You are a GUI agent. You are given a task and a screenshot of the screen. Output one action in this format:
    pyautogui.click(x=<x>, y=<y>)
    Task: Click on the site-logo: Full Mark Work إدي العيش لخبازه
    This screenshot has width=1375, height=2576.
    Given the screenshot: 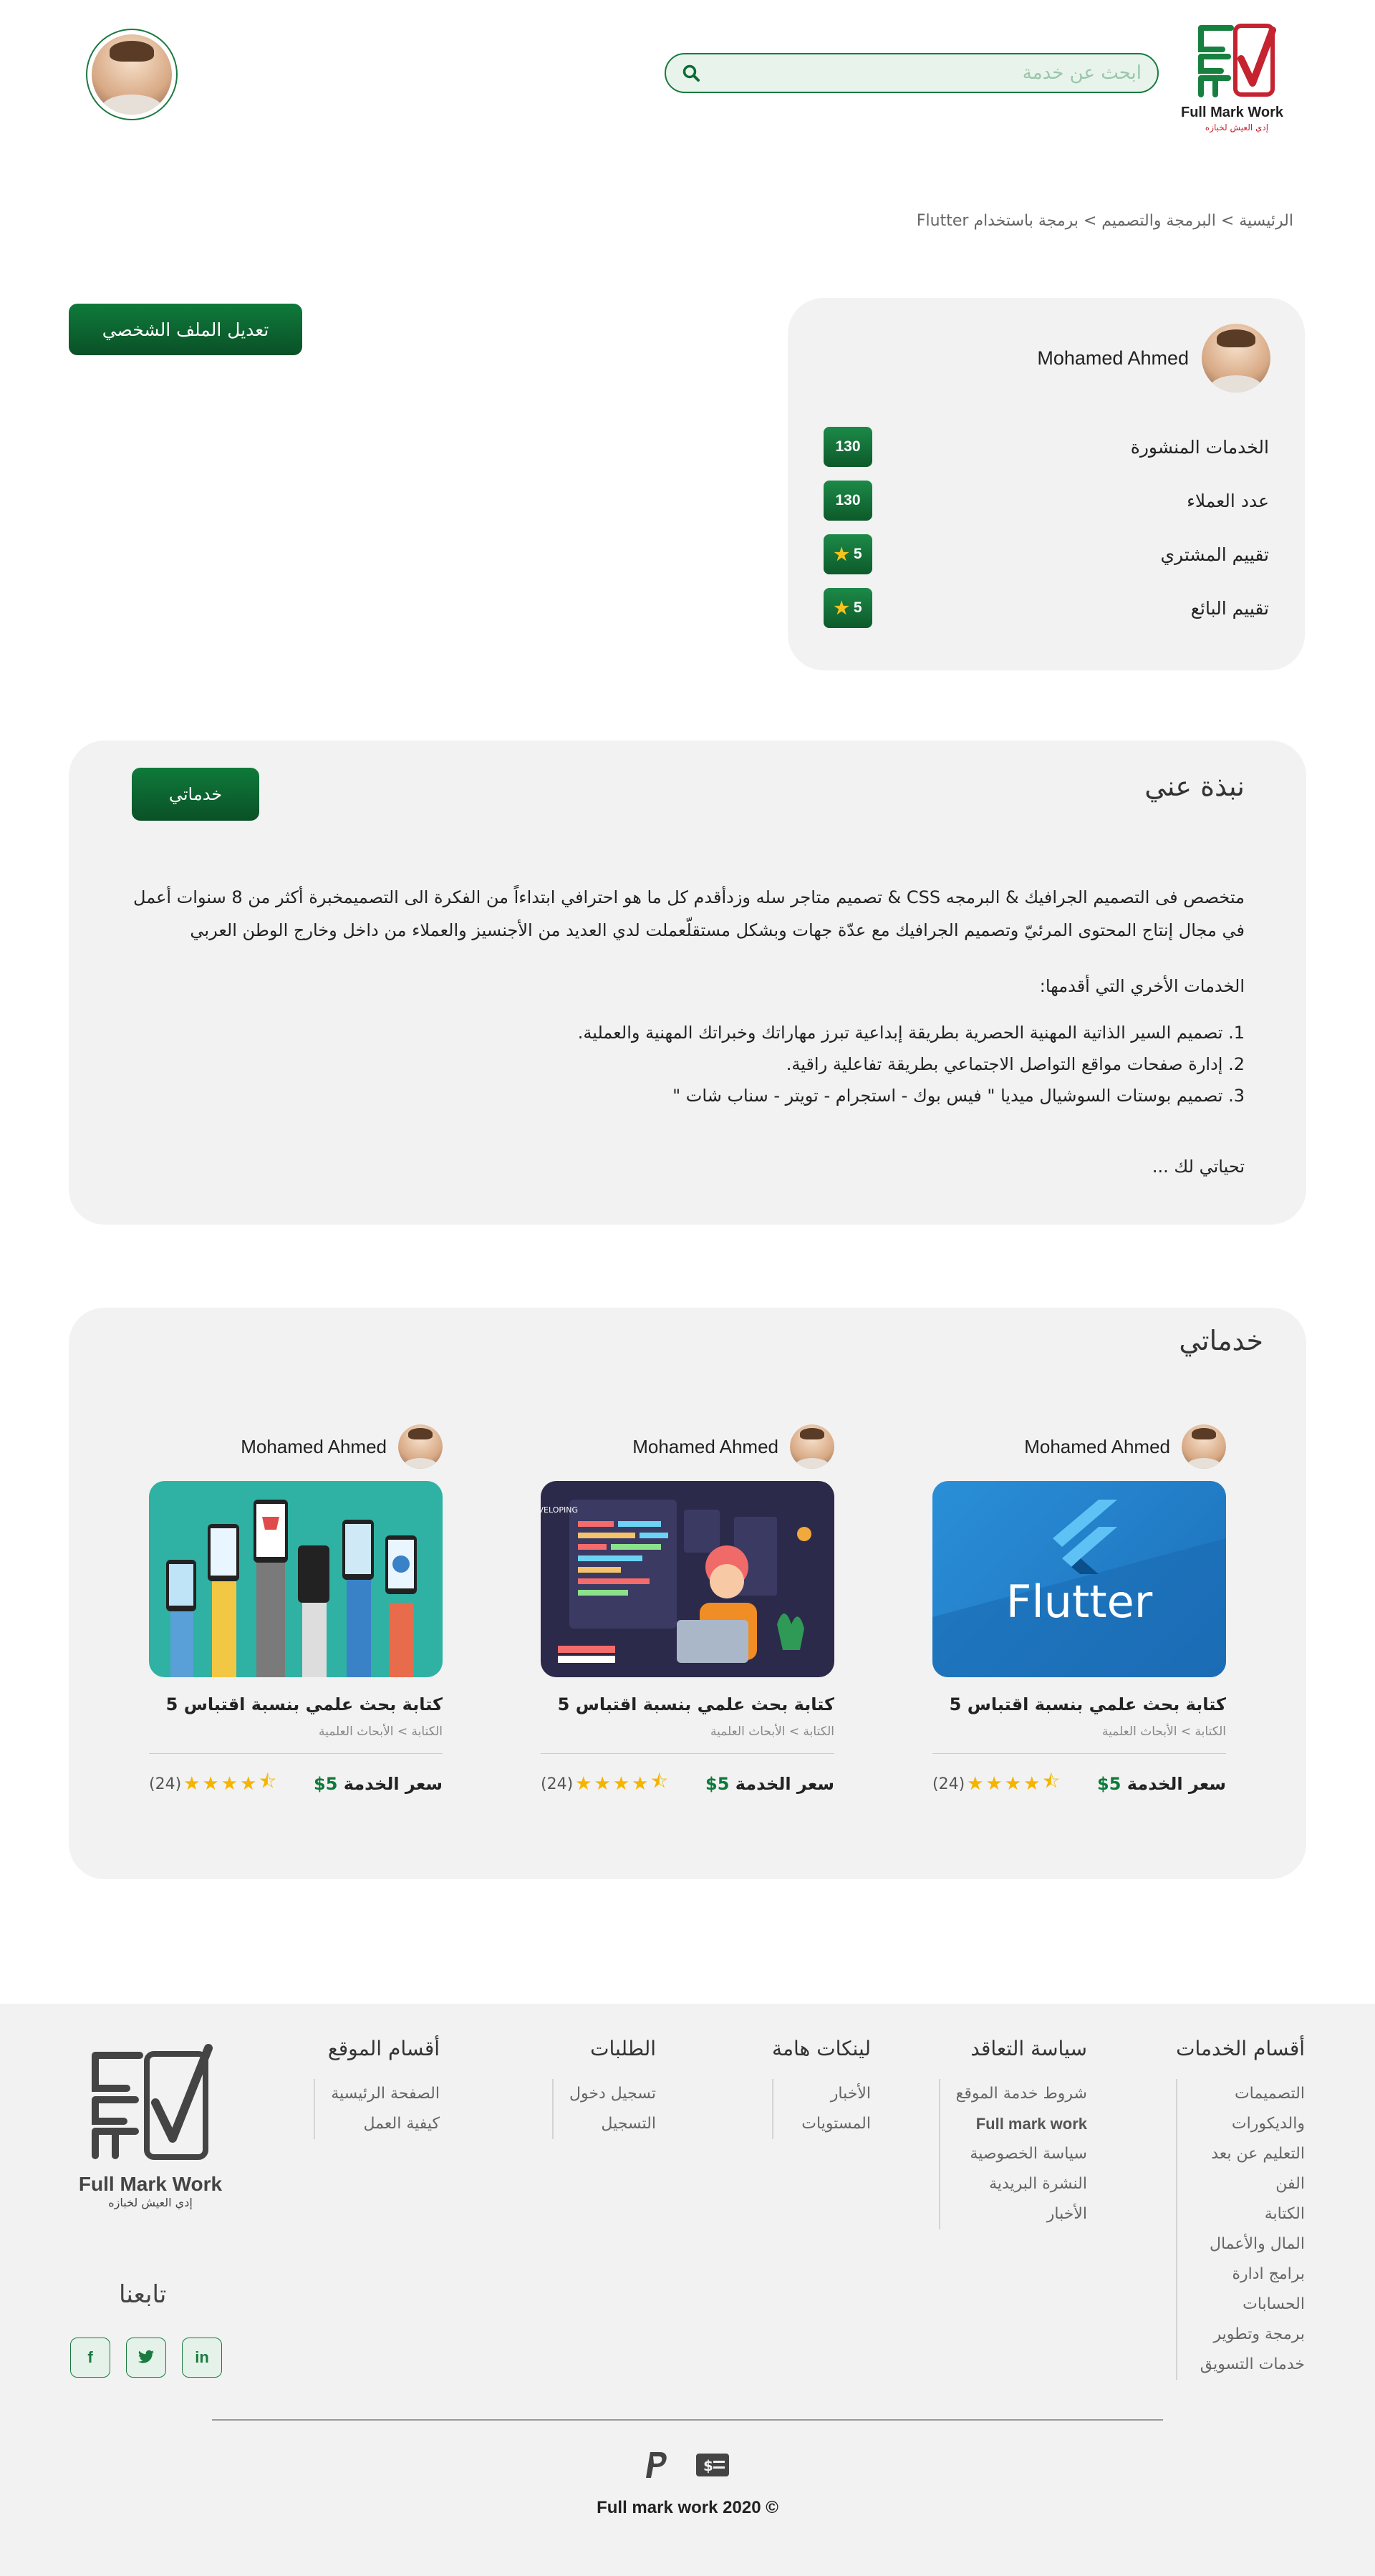 What is the action you would take?
    pyautogui.click(x=1232, y=74)
    